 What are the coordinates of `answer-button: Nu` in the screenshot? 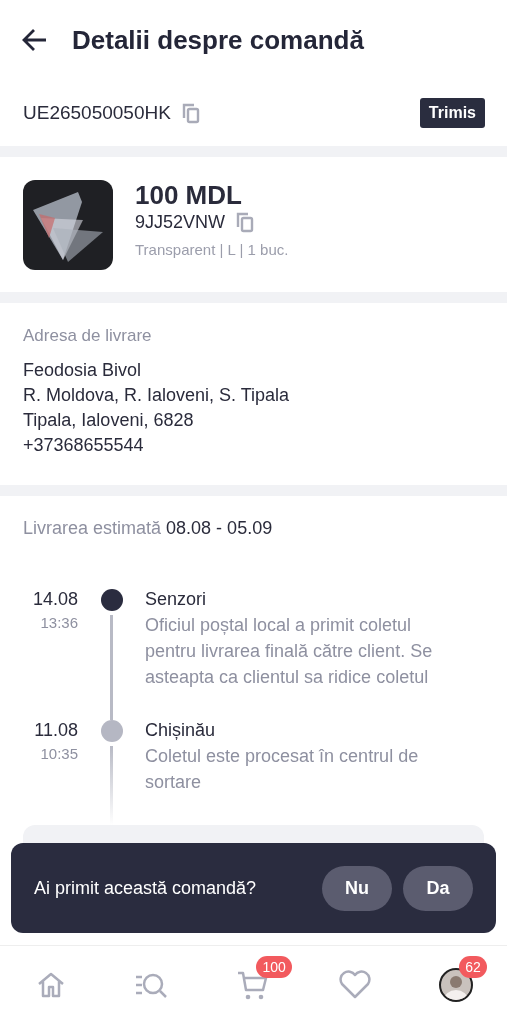 It's located at (357, 888).